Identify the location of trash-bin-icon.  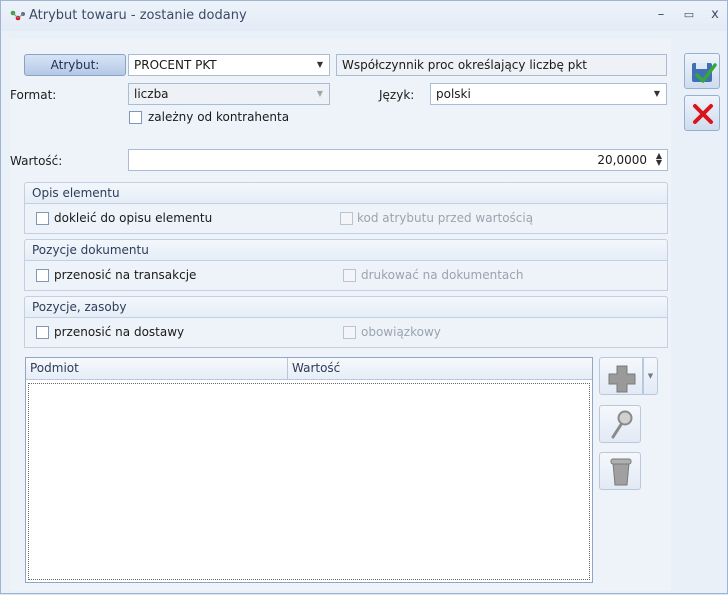
(621, 472).